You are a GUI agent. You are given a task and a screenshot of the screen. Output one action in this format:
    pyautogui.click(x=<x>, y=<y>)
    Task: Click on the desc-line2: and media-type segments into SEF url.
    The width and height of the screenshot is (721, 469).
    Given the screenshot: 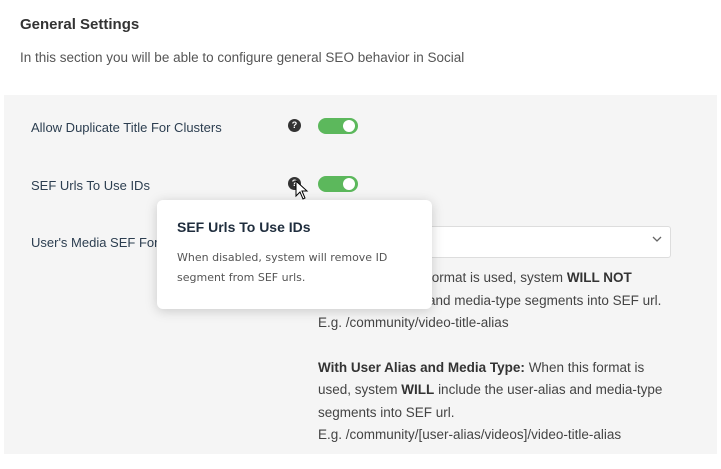 What is the action you would take?
    pyautogui.click(x=545, y=300)
    